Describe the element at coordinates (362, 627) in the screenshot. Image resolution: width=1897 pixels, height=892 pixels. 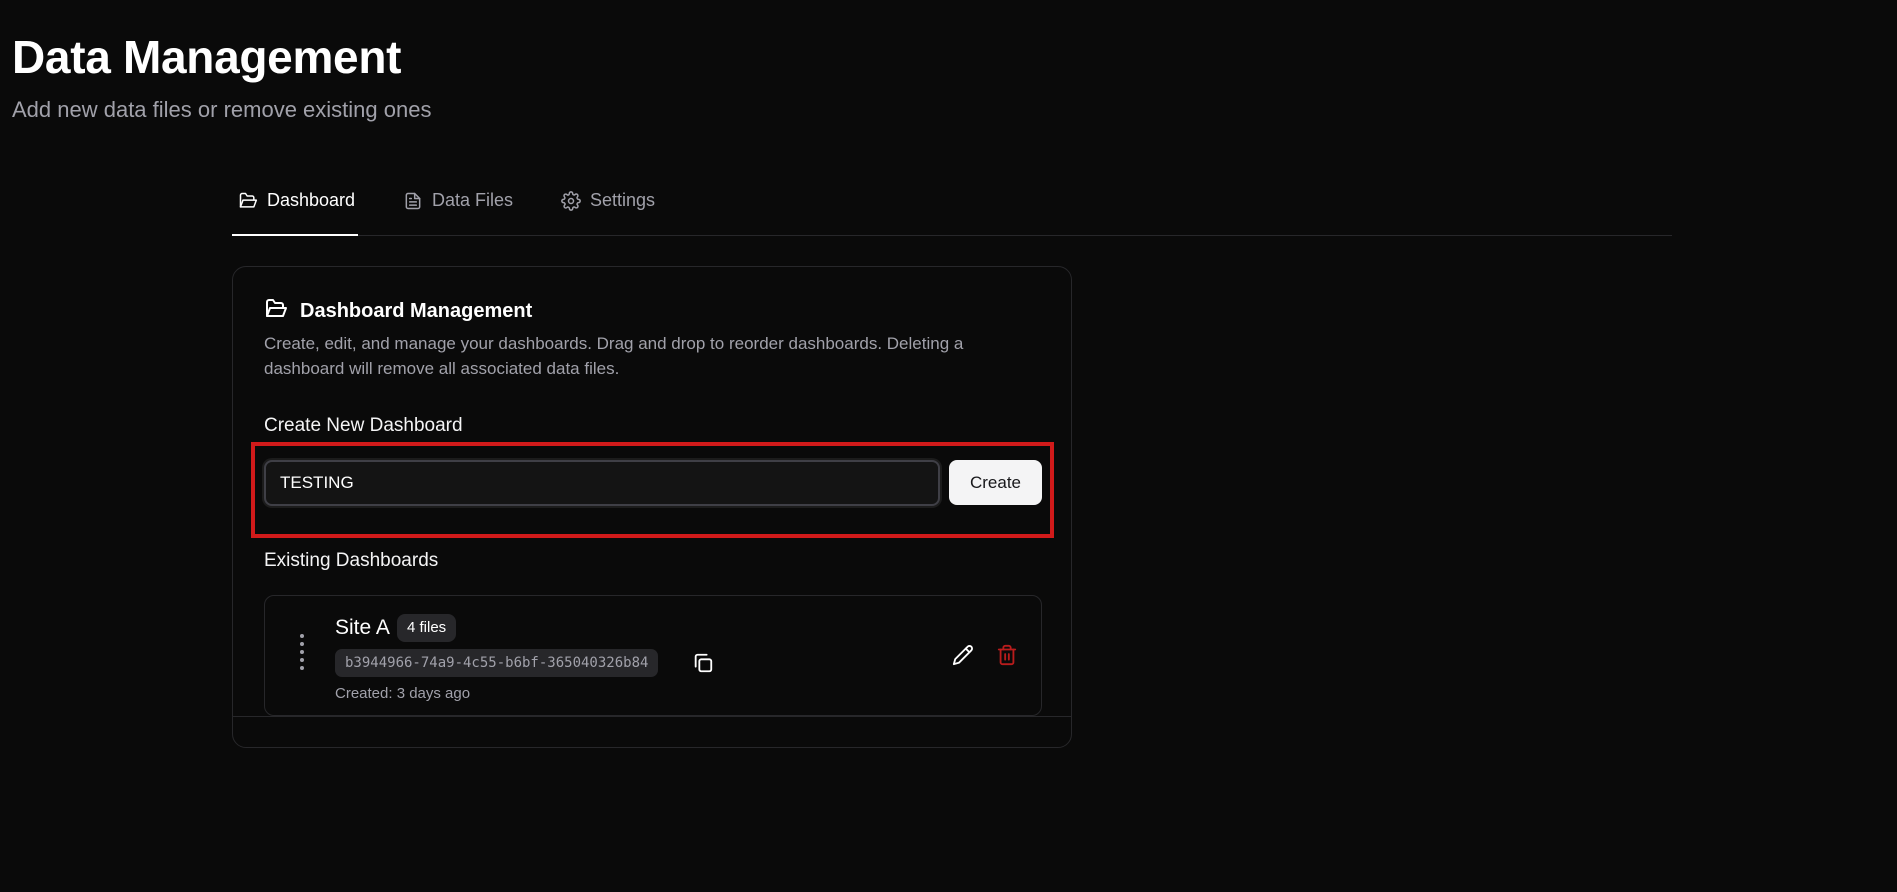
I see `dashboard-name: Site A` at that location.